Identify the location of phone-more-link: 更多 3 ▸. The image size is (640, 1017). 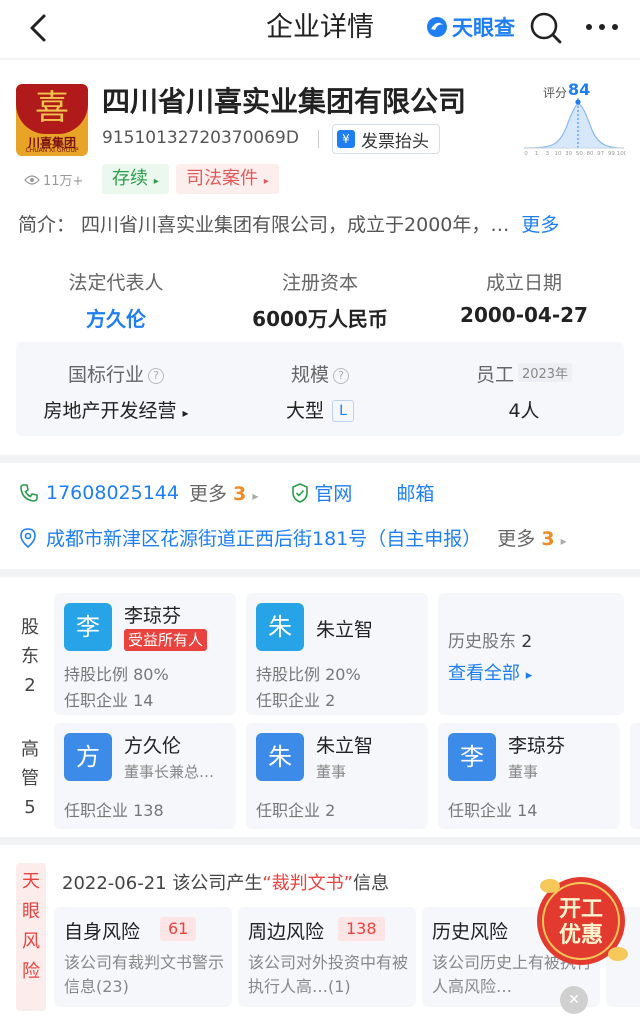
(223, 492).